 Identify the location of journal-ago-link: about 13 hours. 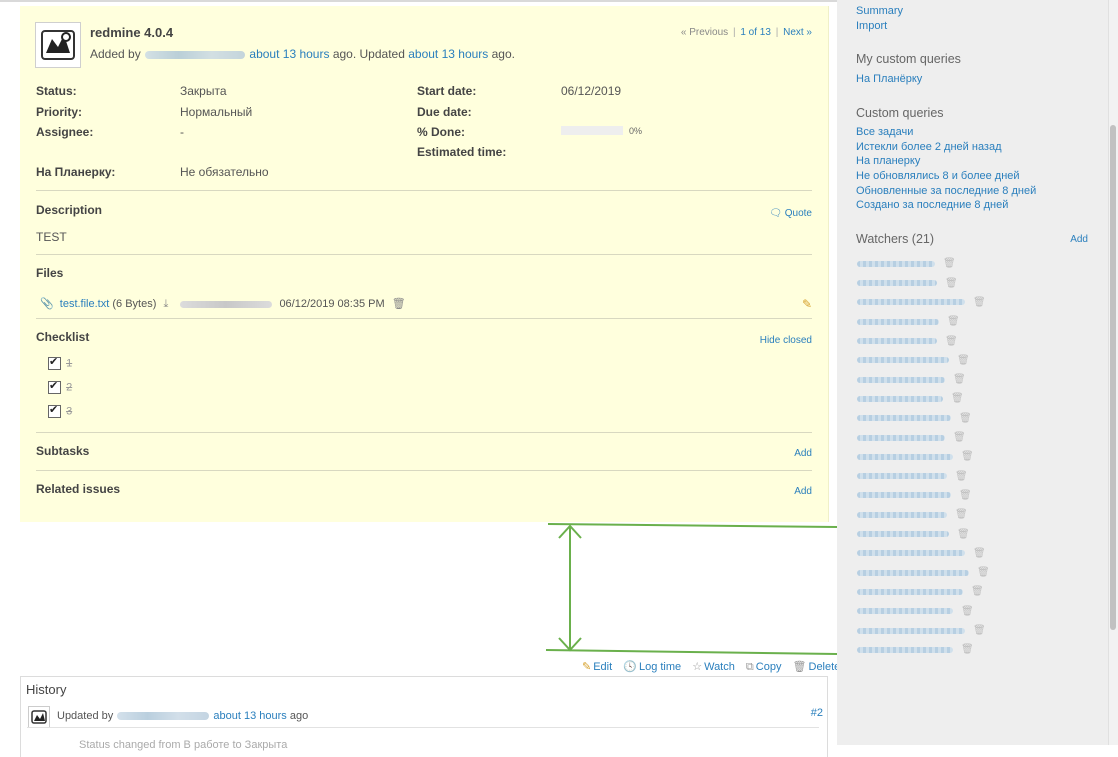
(249, 716).